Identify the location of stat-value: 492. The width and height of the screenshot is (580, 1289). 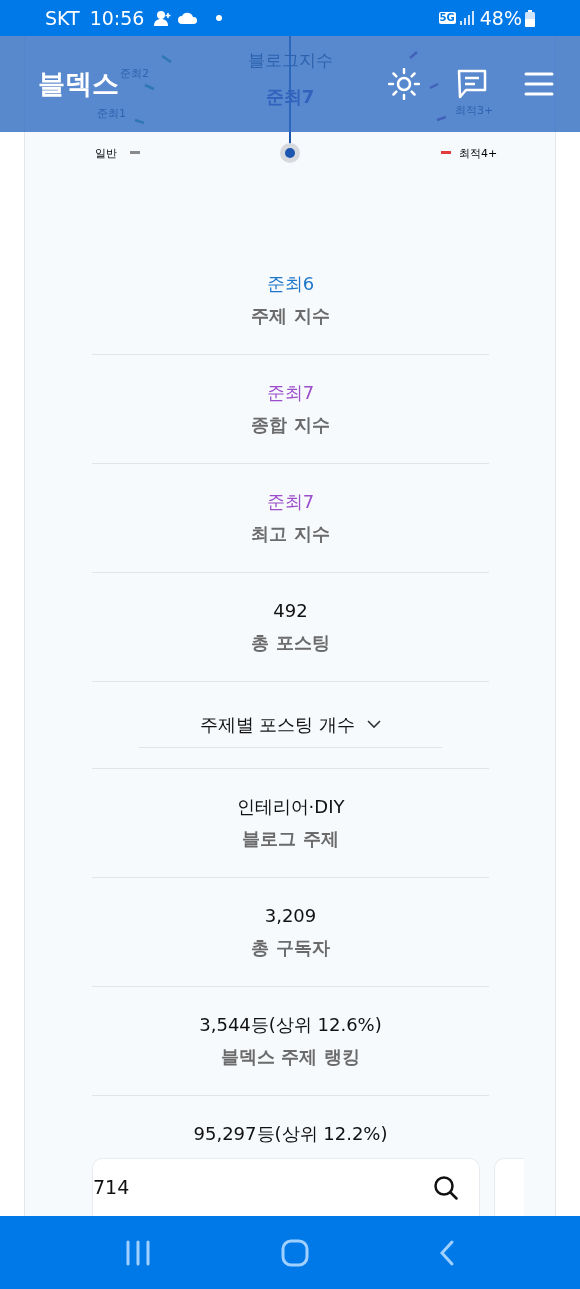
(290, 611).